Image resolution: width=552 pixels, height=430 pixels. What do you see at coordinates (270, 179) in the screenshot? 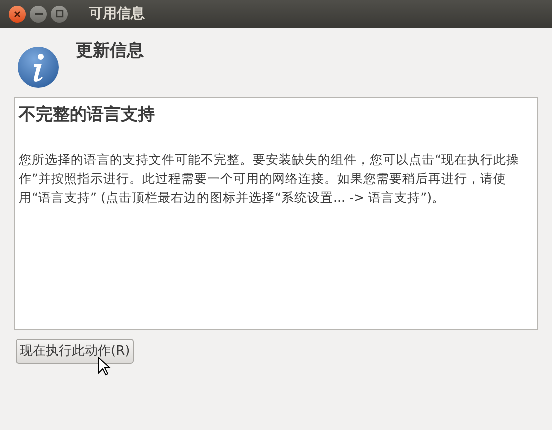
I see `message-body: 您所选择的语言的支持文件可能不完整。要安装缺失的组件，您可以点击“现在执行此操作”并按照指示进行。此过程需要一个可用的网络连接。如果您需要稍后再进行，请使用“语言支持” (点击顶栏最右边的图标并选择“系统设置... -> 语言支持”)。` at bounding box center [270, 179].